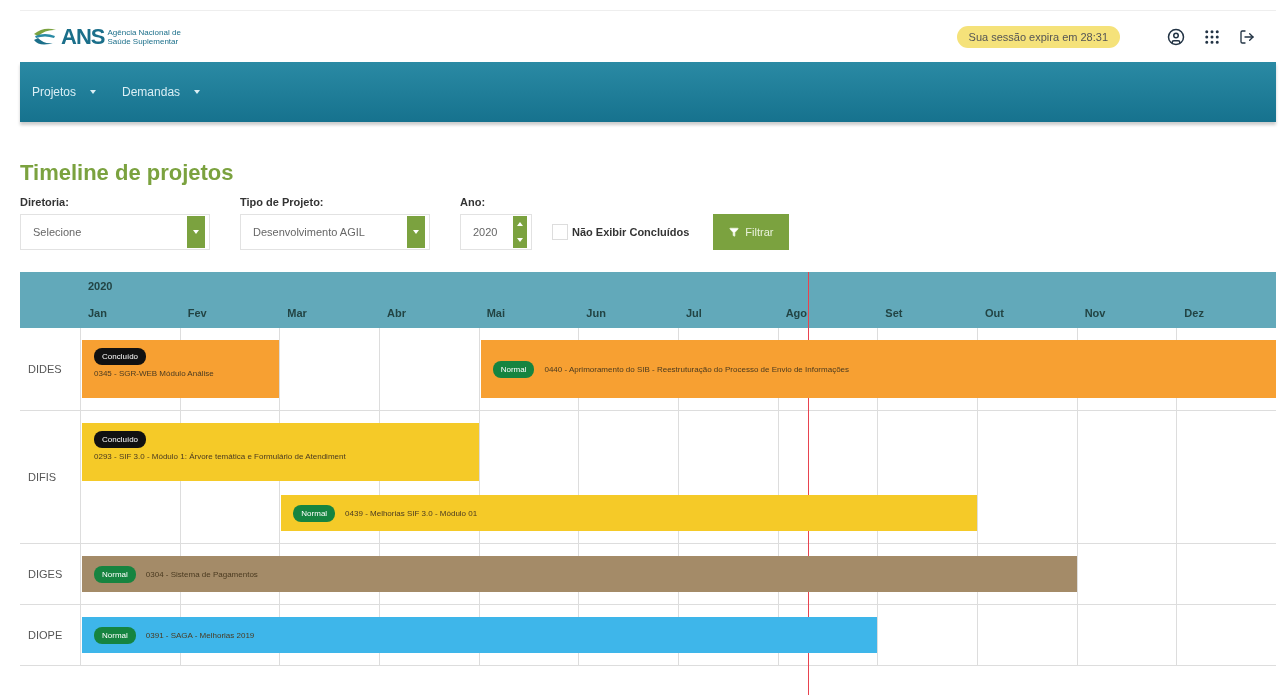 The width and height of the screenshot is (1282, 695). I want to click on project-title: 0440 - Aprimoramento do SIB - Reestruturação do Processo de Envio de Informações, so click(697, 369).